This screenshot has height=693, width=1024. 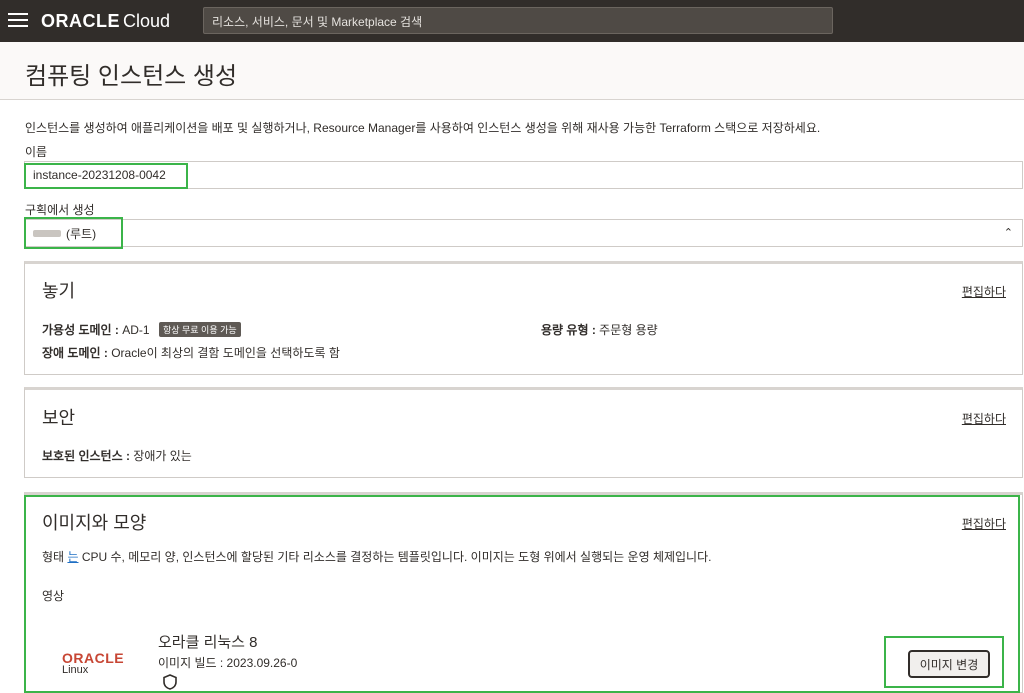 I want to click on placement-edit-link: 편집하다, so click(x=984, y=291).